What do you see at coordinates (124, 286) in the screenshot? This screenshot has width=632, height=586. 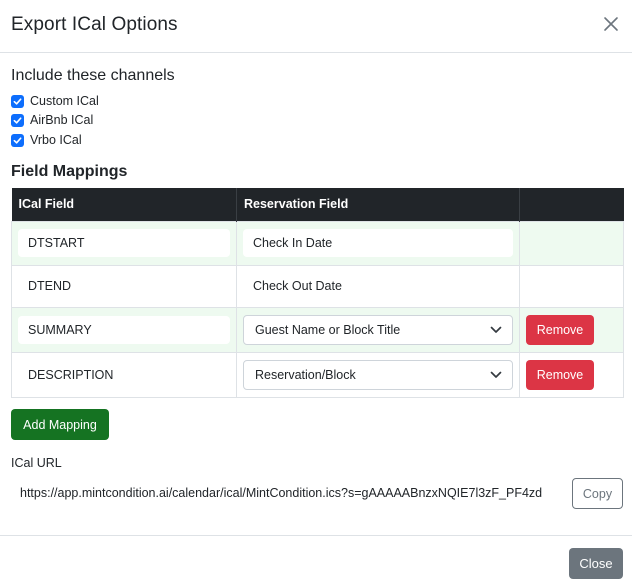 I see `ical-field-cell: DTEND` at bounding box center [124, 286].